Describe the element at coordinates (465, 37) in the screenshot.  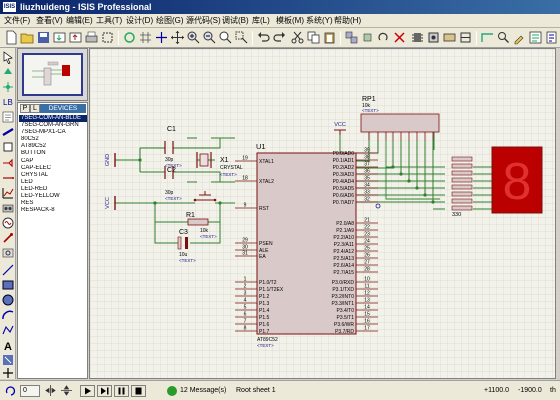
I see `decompose-icon` at that location.